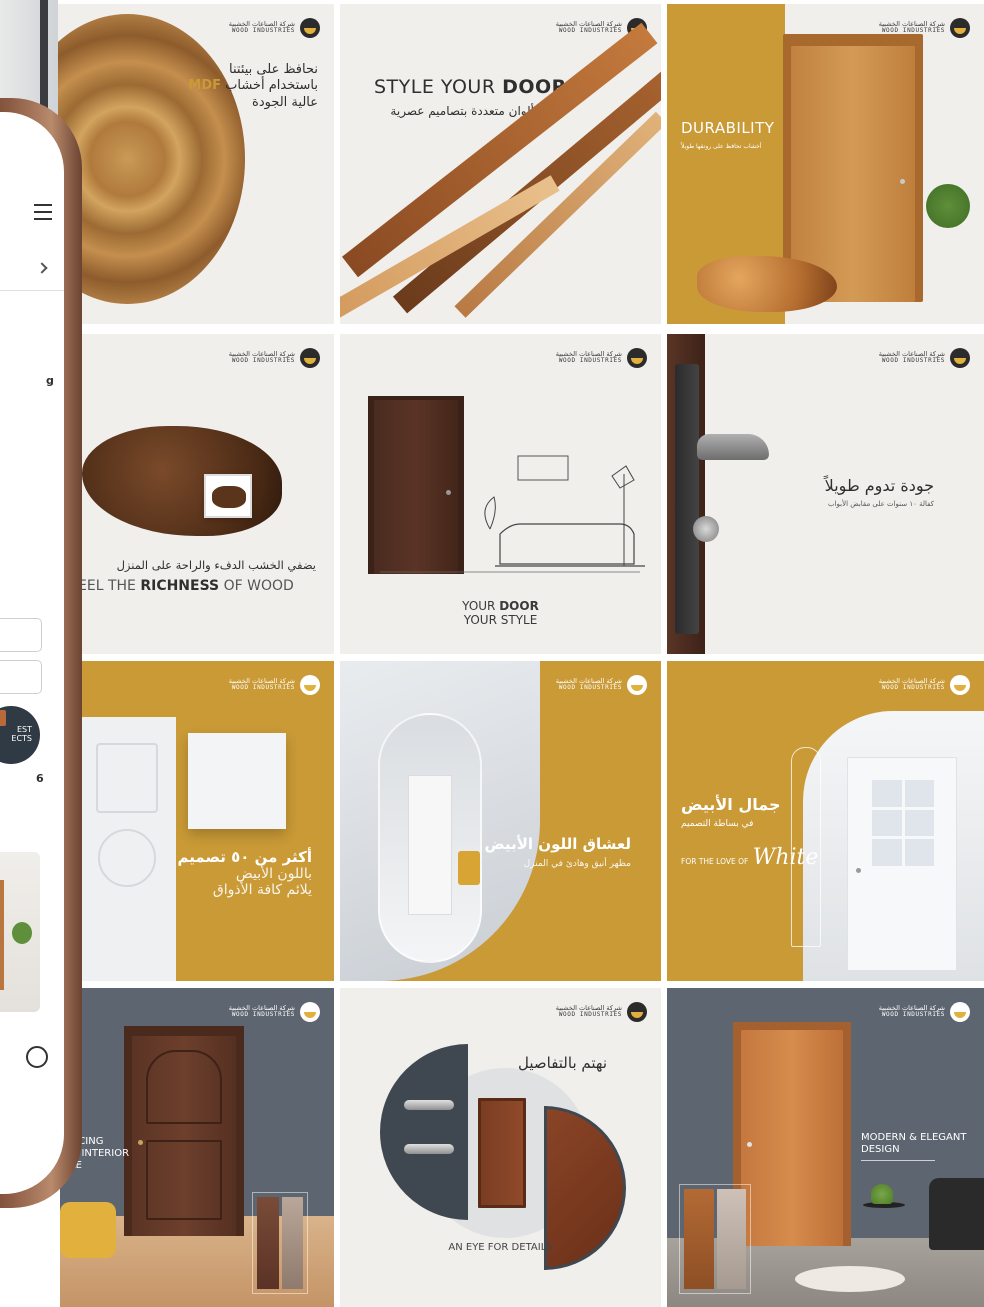 Image resolution: width=984 pixels, height=1307 pixels. I want to click on driftwood-inset, so click(228, 496).